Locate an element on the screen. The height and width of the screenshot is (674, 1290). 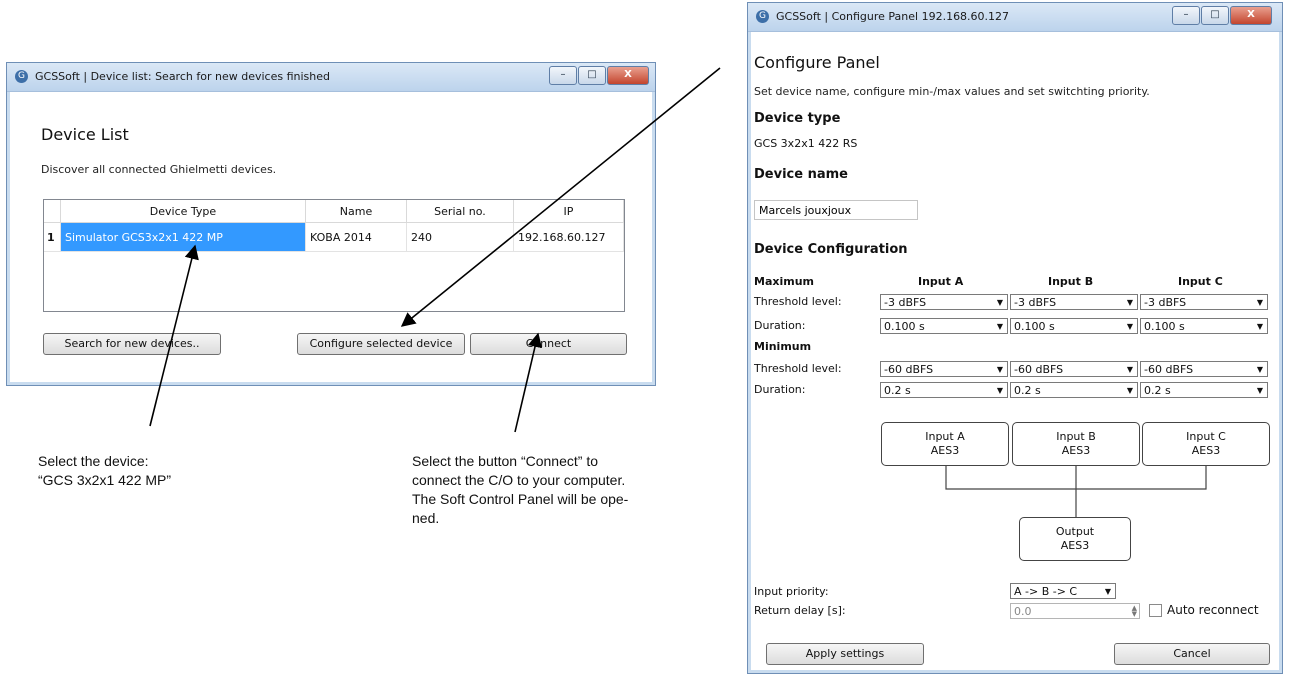
select-device-note: Select the device: “GCS 3x2x1 422 MP” is located at coordinates (104, 471).